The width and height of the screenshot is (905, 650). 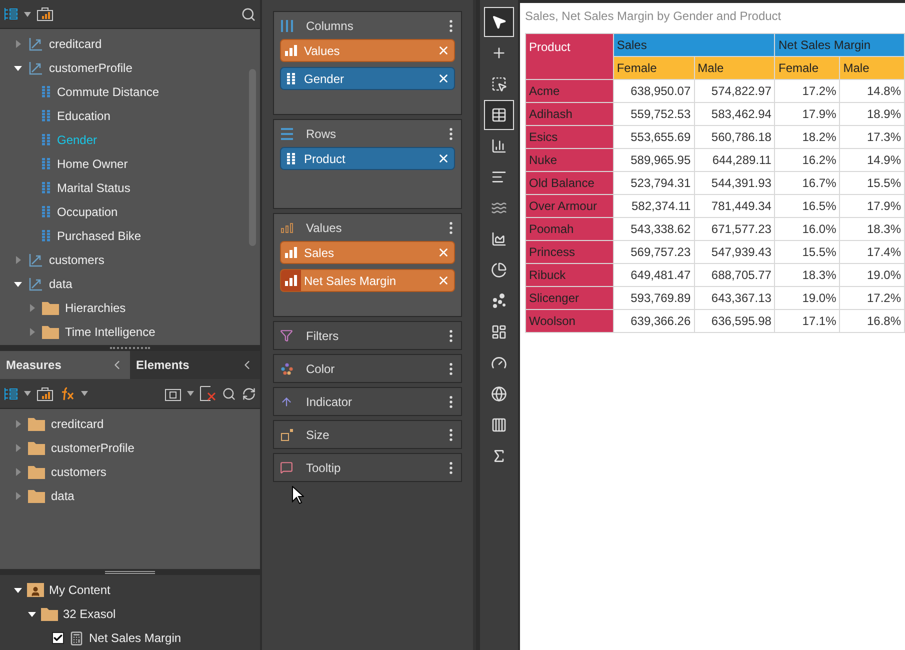 What do you see at coordinates (323, 336) in the screenshot?
I see `zone-title: Filters` at bounding box center [323, 336].